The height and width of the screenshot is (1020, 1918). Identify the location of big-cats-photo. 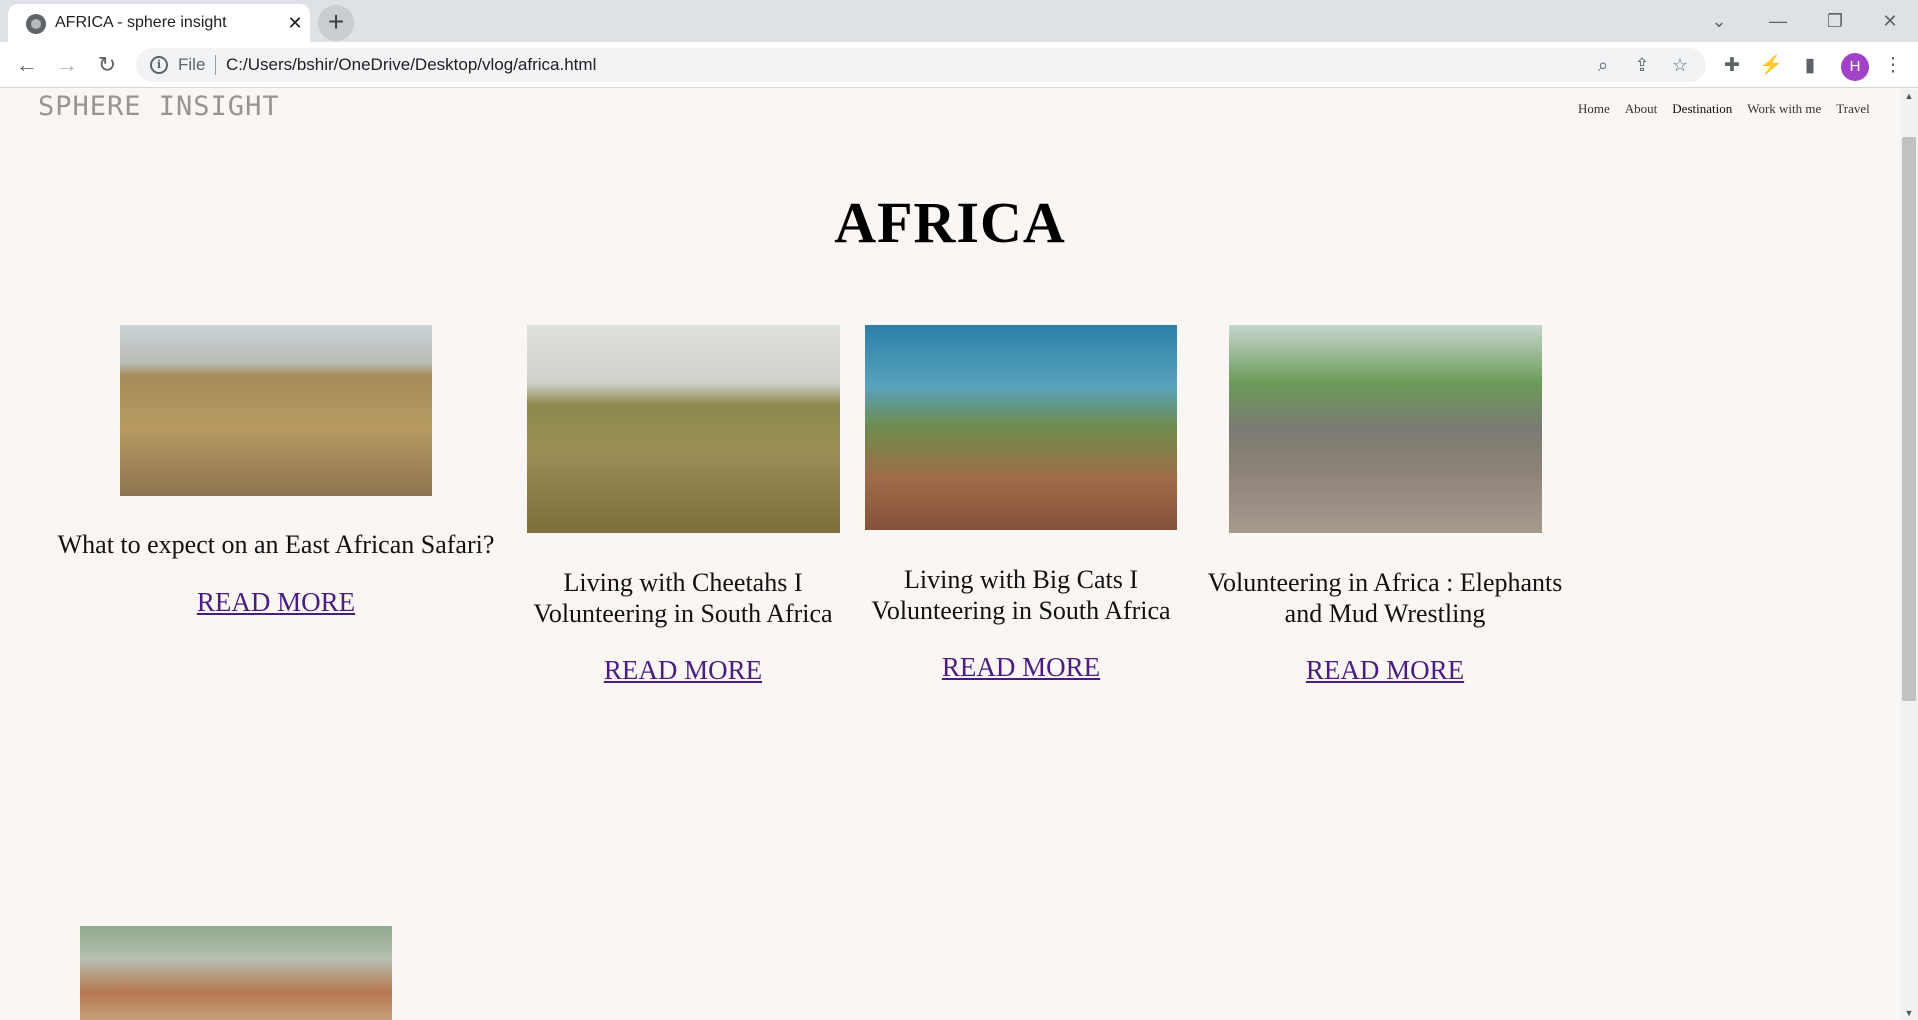
(1021, 427).